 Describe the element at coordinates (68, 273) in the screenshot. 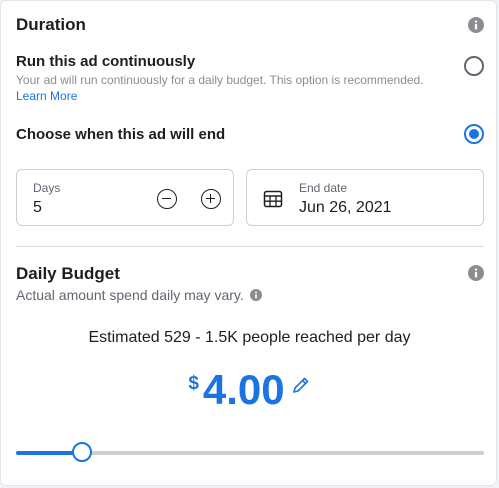

I see `daily-budget-title: Daily Budget` at that location.